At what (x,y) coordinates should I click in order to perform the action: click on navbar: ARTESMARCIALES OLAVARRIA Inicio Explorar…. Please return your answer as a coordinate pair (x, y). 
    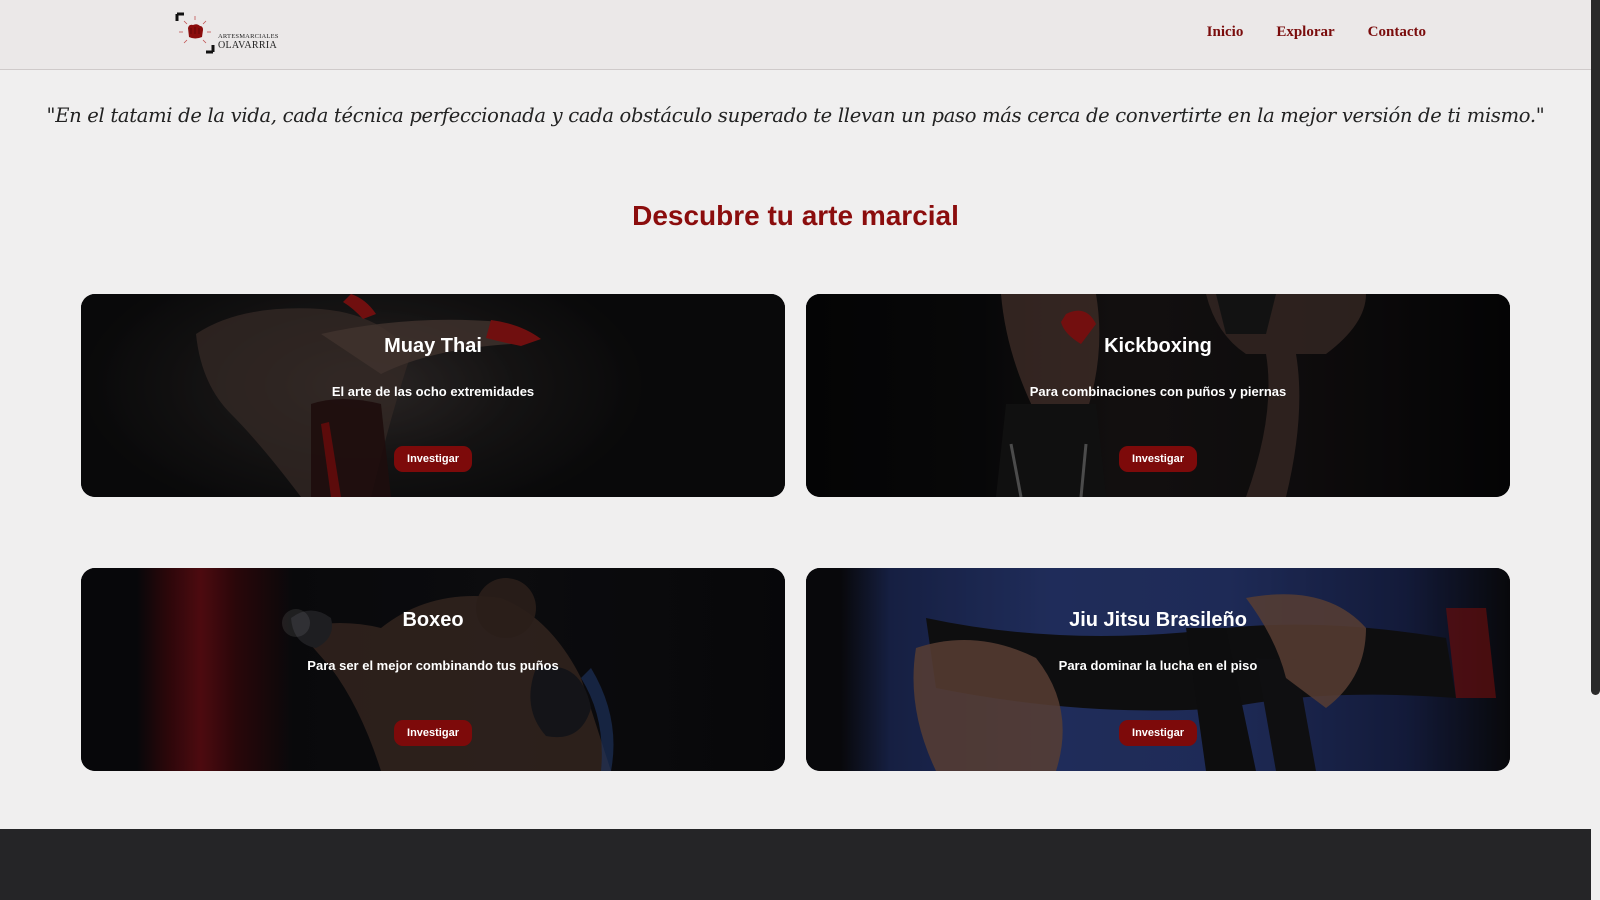
    Looking at the image, I should click on (795, 35).